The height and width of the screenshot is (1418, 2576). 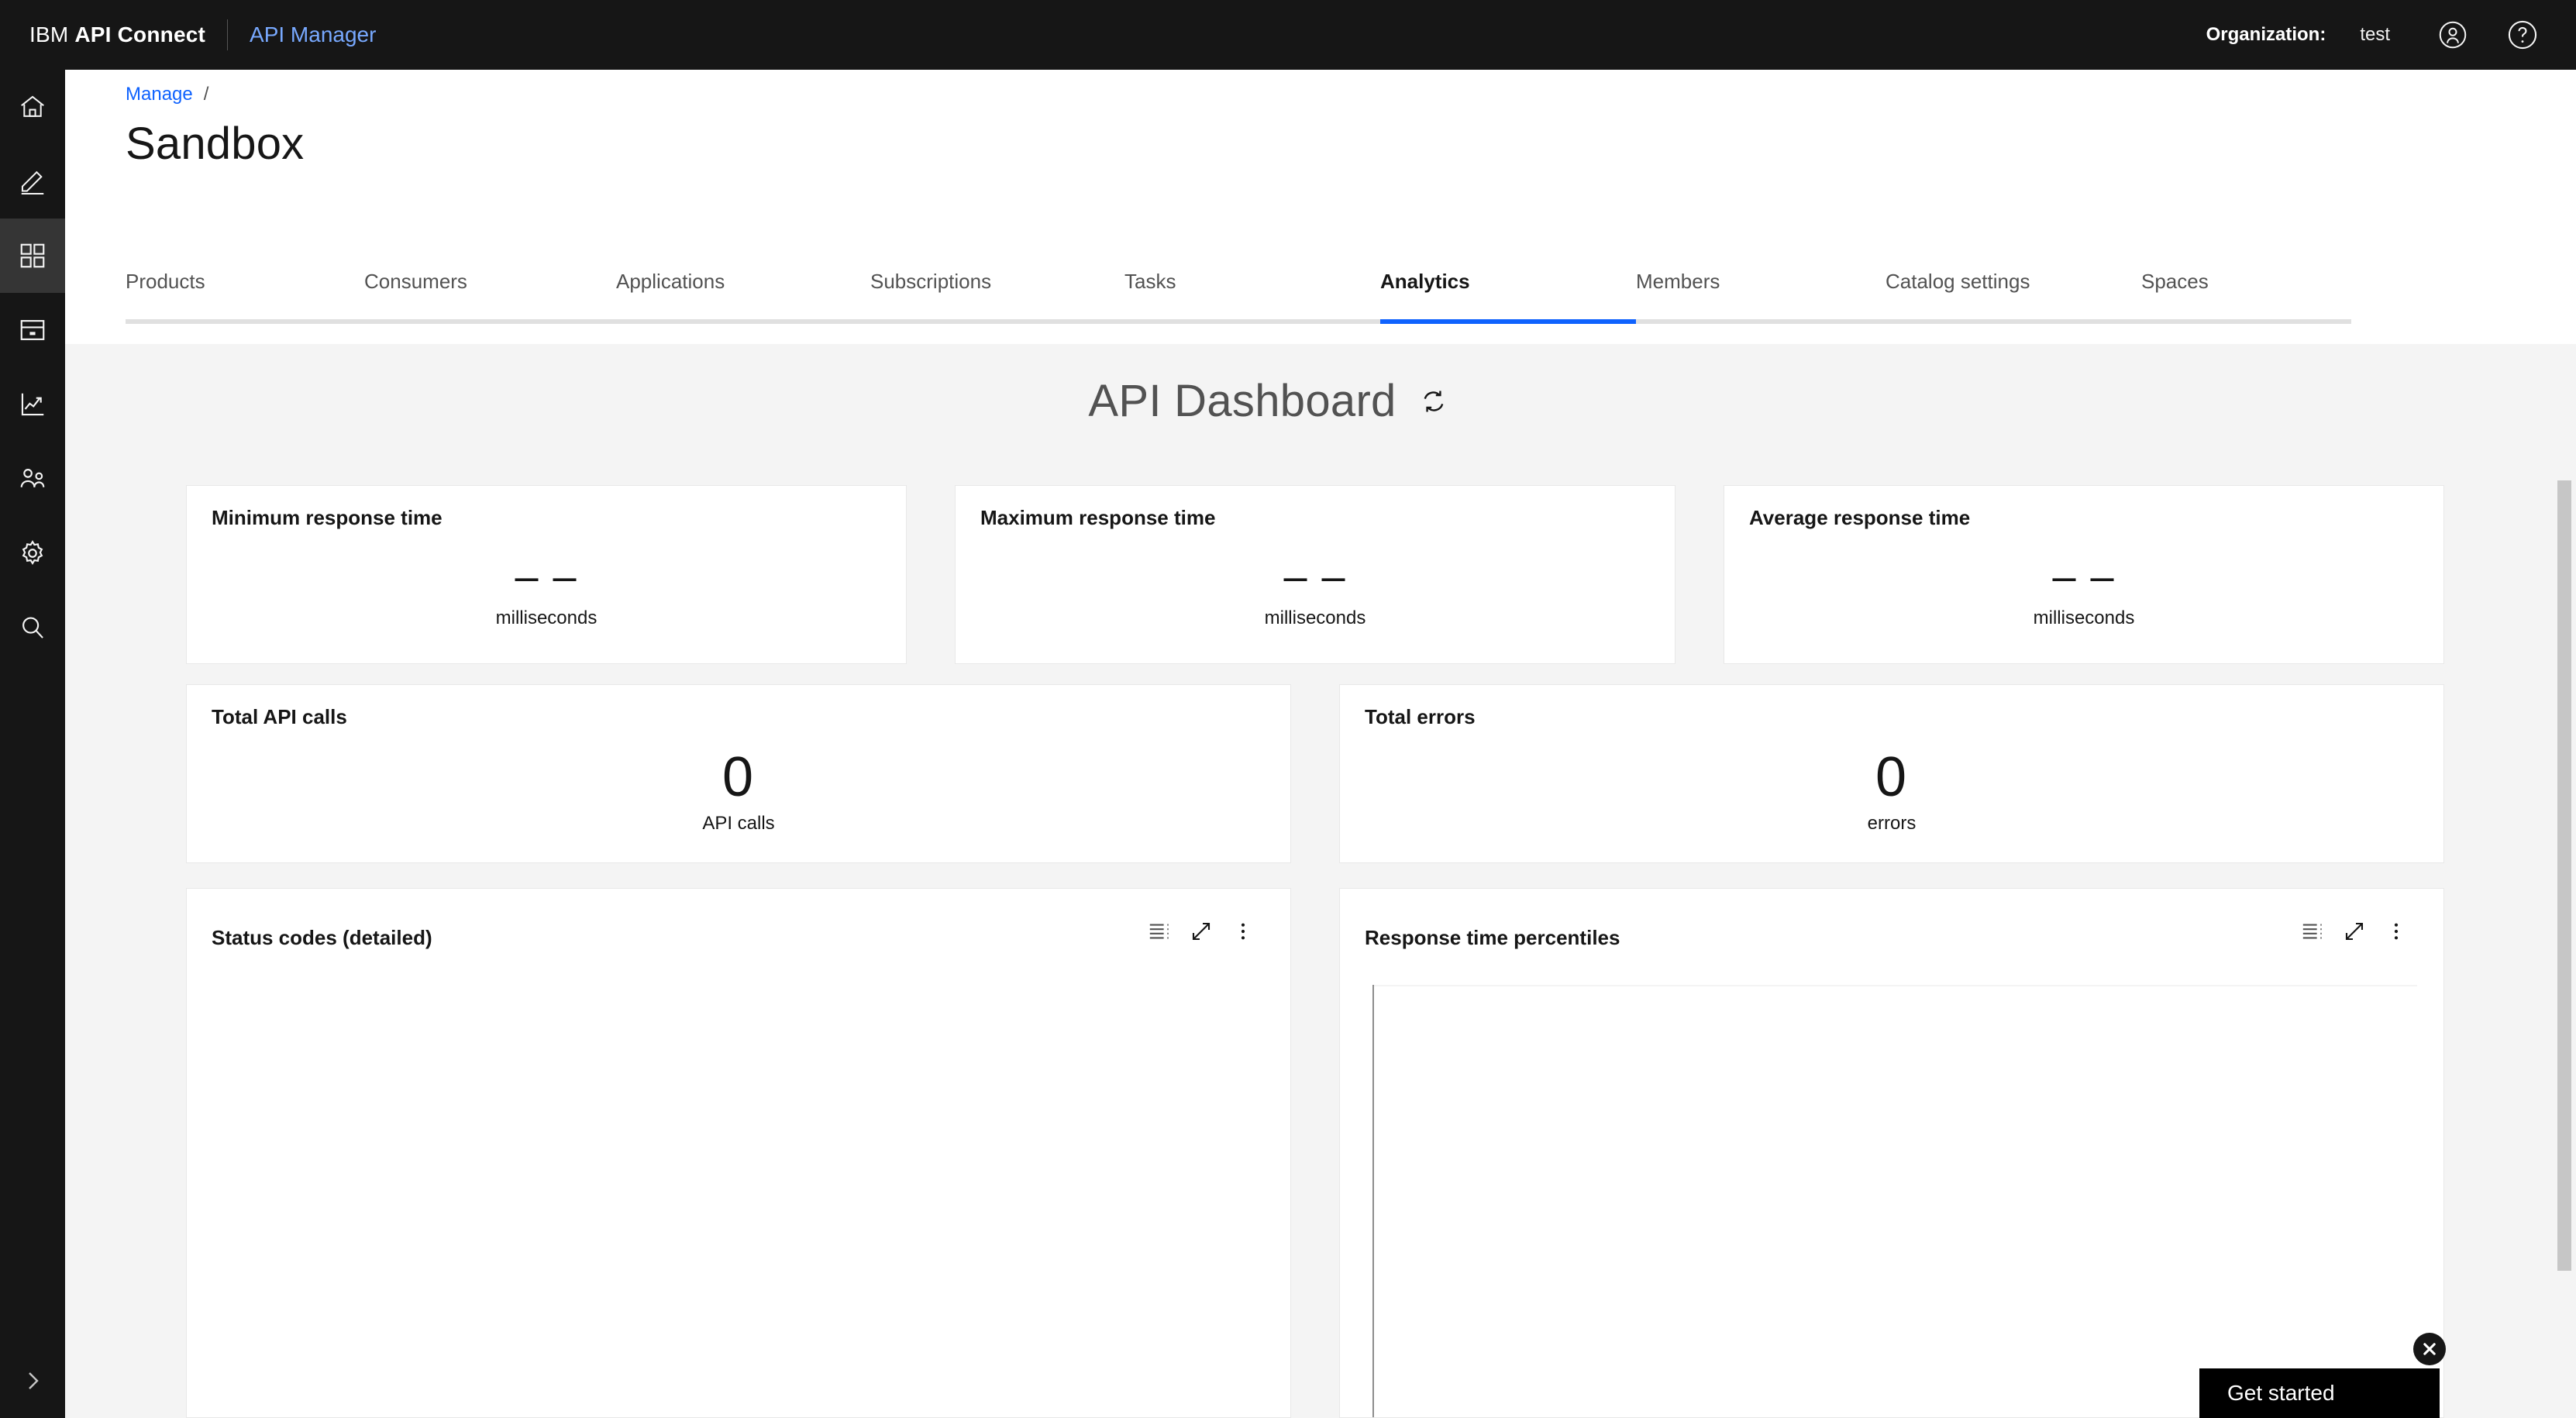 I want to click on user-avatar-icon, so click(x=2453, y=35).